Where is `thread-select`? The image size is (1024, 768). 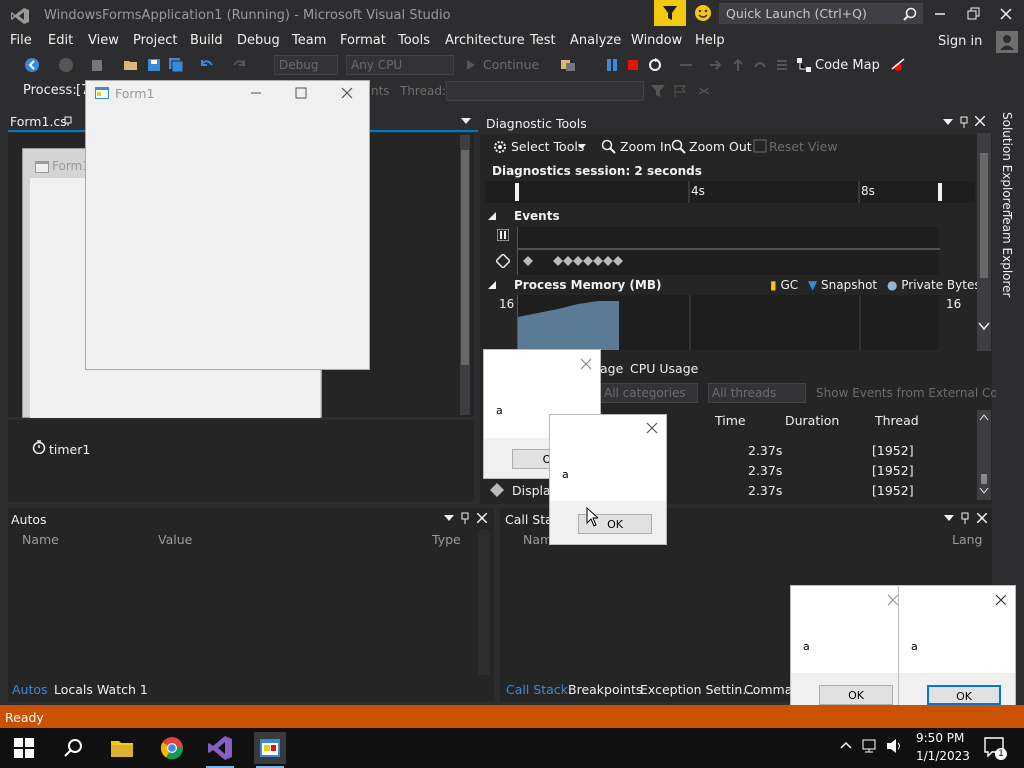 thread-select is located at coordinates (545, 91).